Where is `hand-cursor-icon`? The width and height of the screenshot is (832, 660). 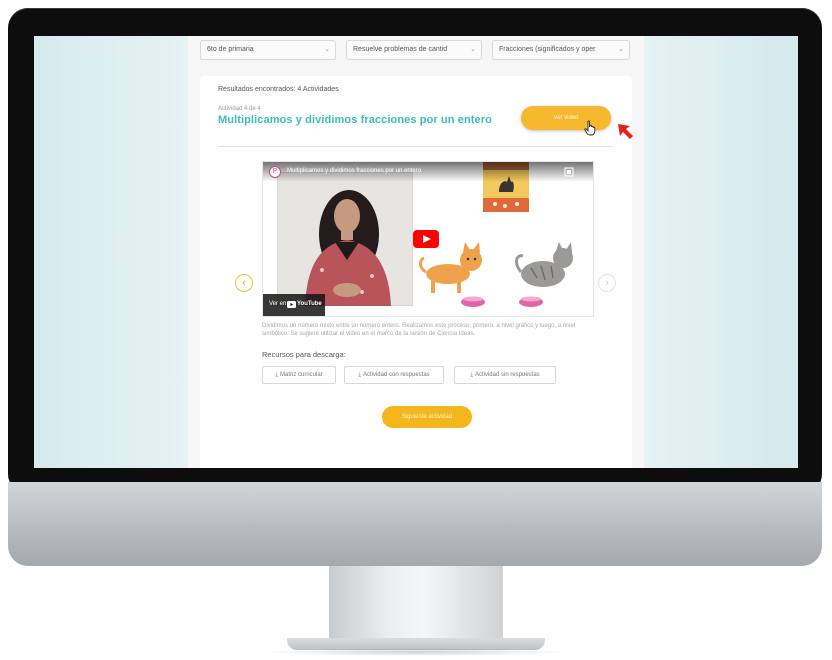
hand-cursor-icon is located at coordinates (590, 128).